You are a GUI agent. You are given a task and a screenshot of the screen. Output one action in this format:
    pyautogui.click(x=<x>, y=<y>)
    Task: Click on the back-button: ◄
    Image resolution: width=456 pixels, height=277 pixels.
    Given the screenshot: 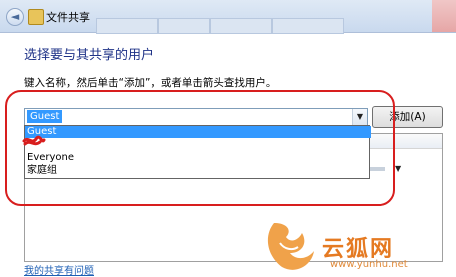 What is the action you would take?
    pyautogui.click(x=15, y=17)
    